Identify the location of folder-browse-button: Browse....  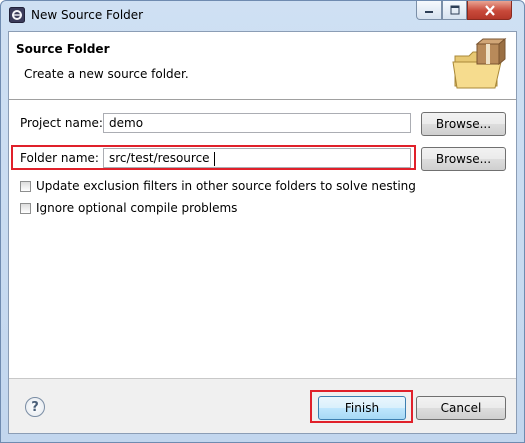
(463, 159).